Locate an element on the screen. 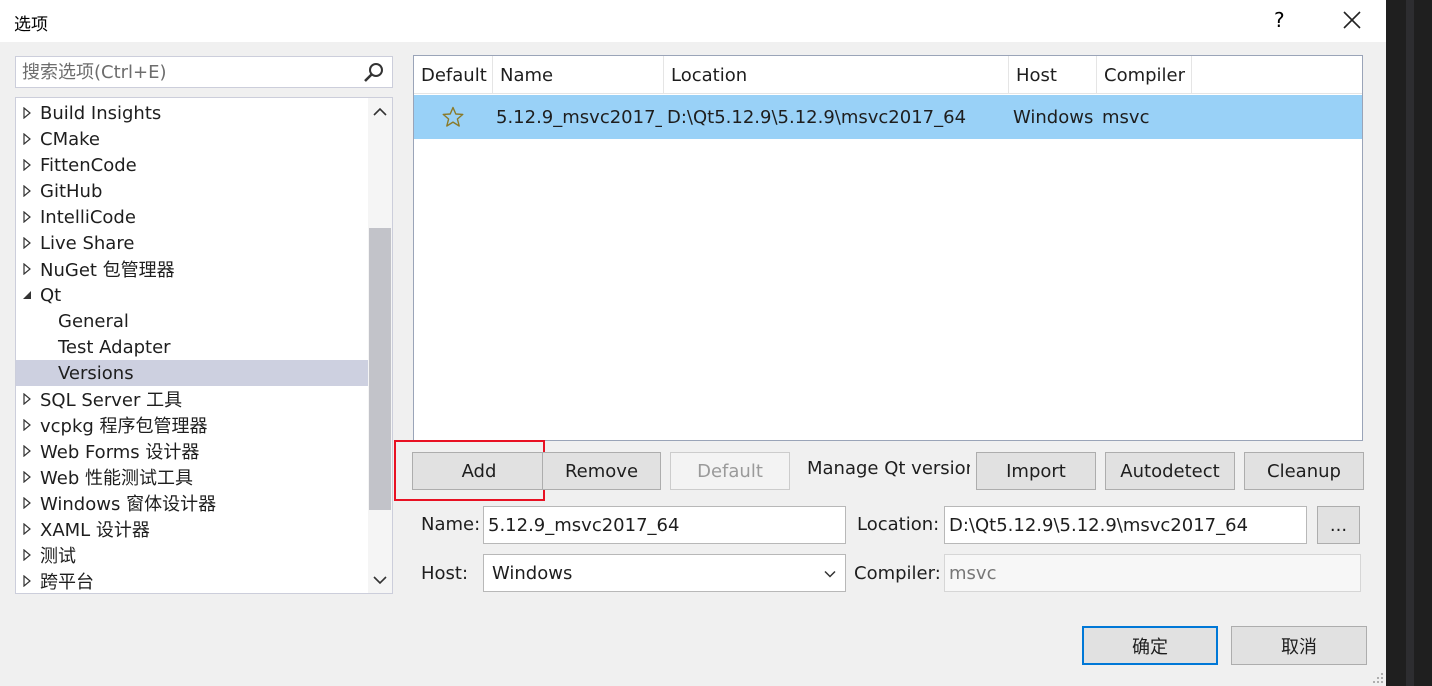 The image size is (1432, 686). location-field is located at coordinates (1125, 525).